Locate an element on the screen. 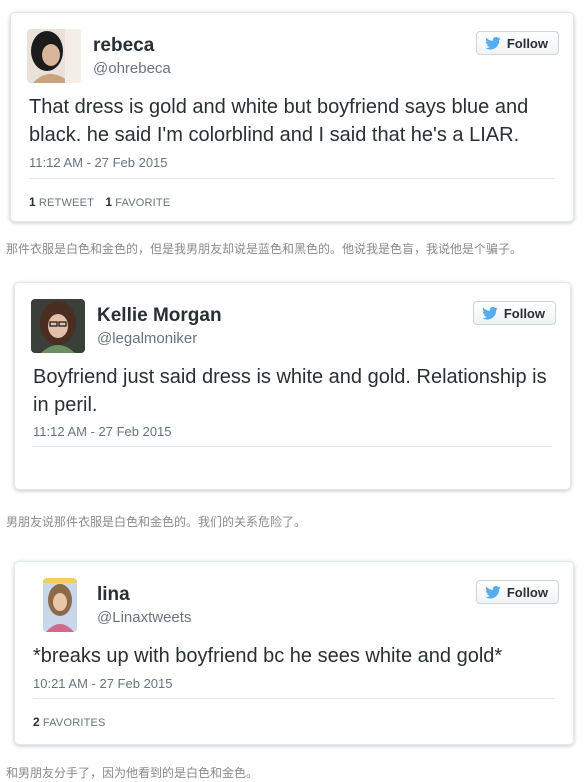  tweet-stats: 1 RETWEET 1 FAVORITE is located at coordinates (103, 202).